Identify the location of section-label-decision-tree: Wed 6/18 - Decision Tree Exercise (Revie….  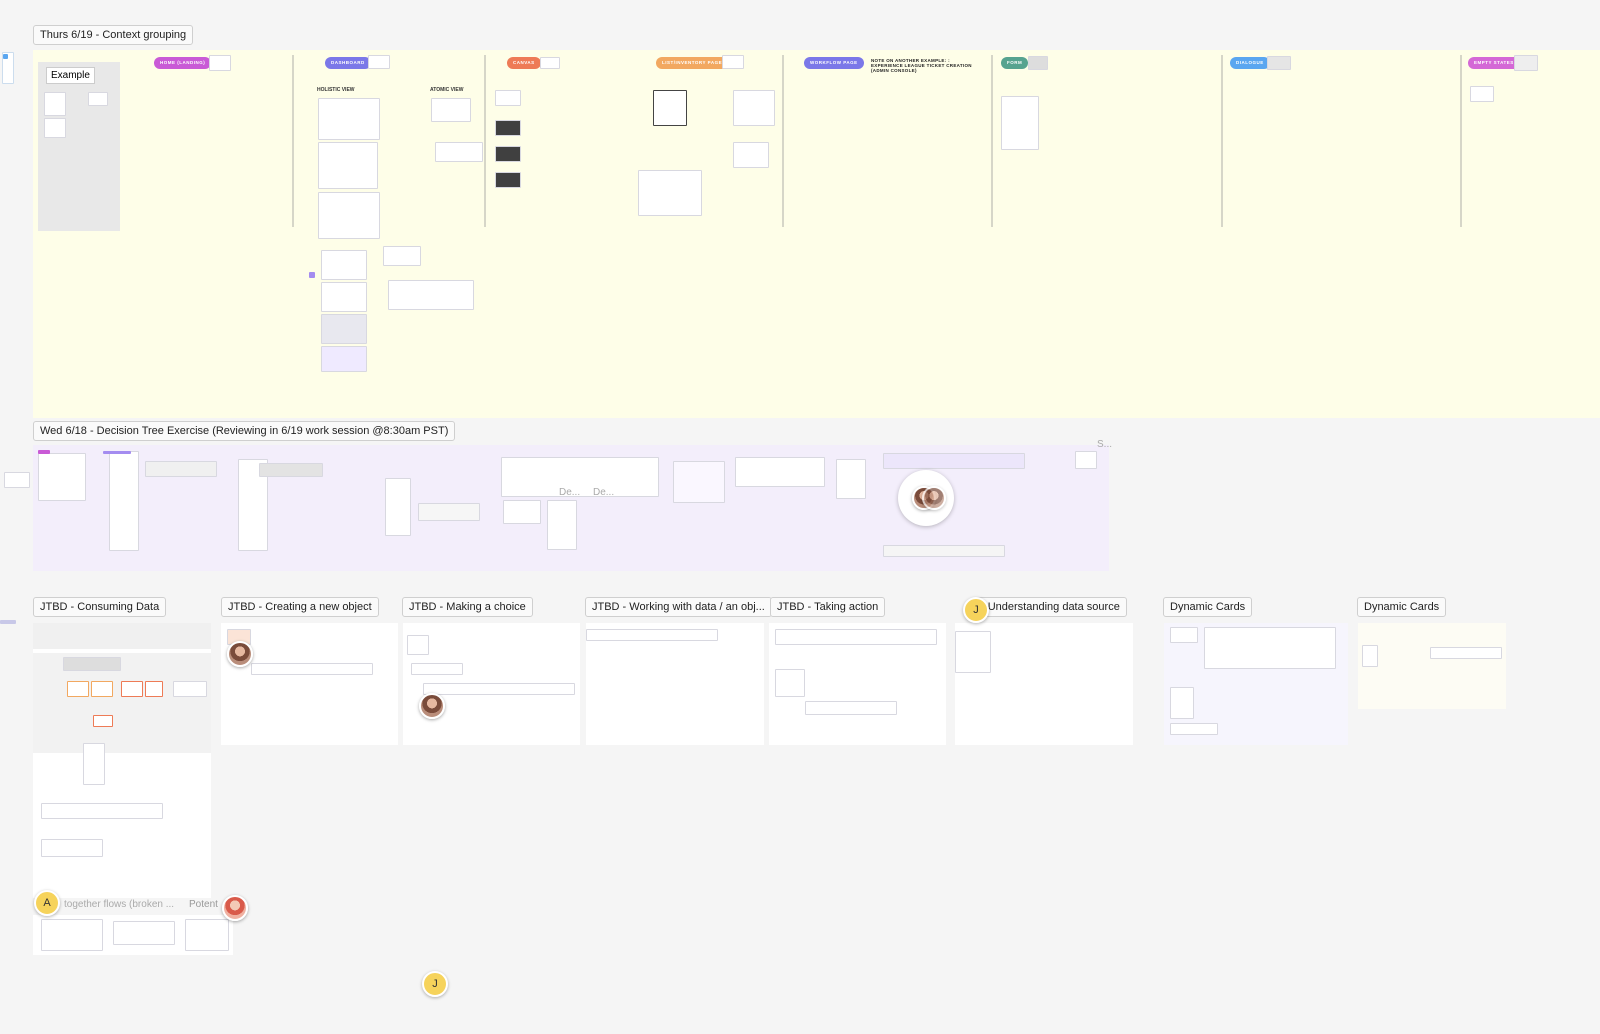
(244, 431).